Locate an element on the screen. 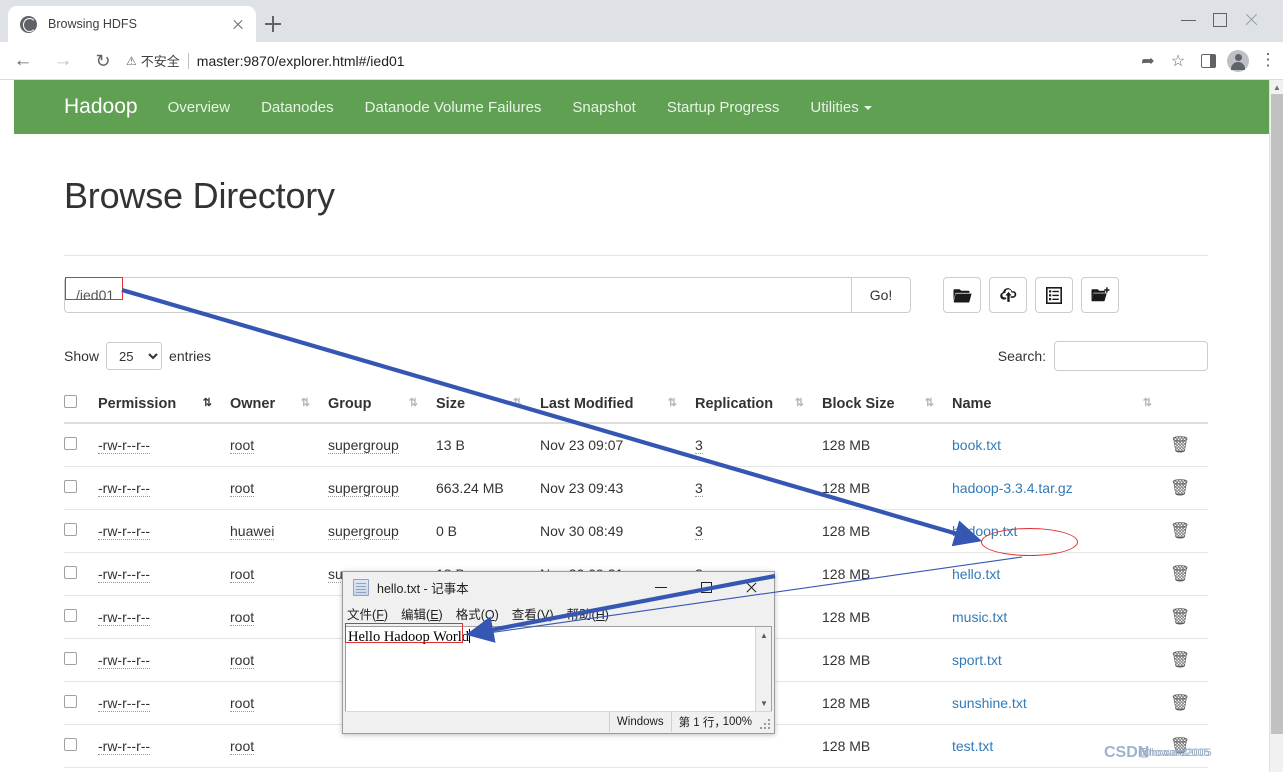 The image size is (1283, 772). notepad-menu-view: 查看(V) is located at coordinates (533, 613).